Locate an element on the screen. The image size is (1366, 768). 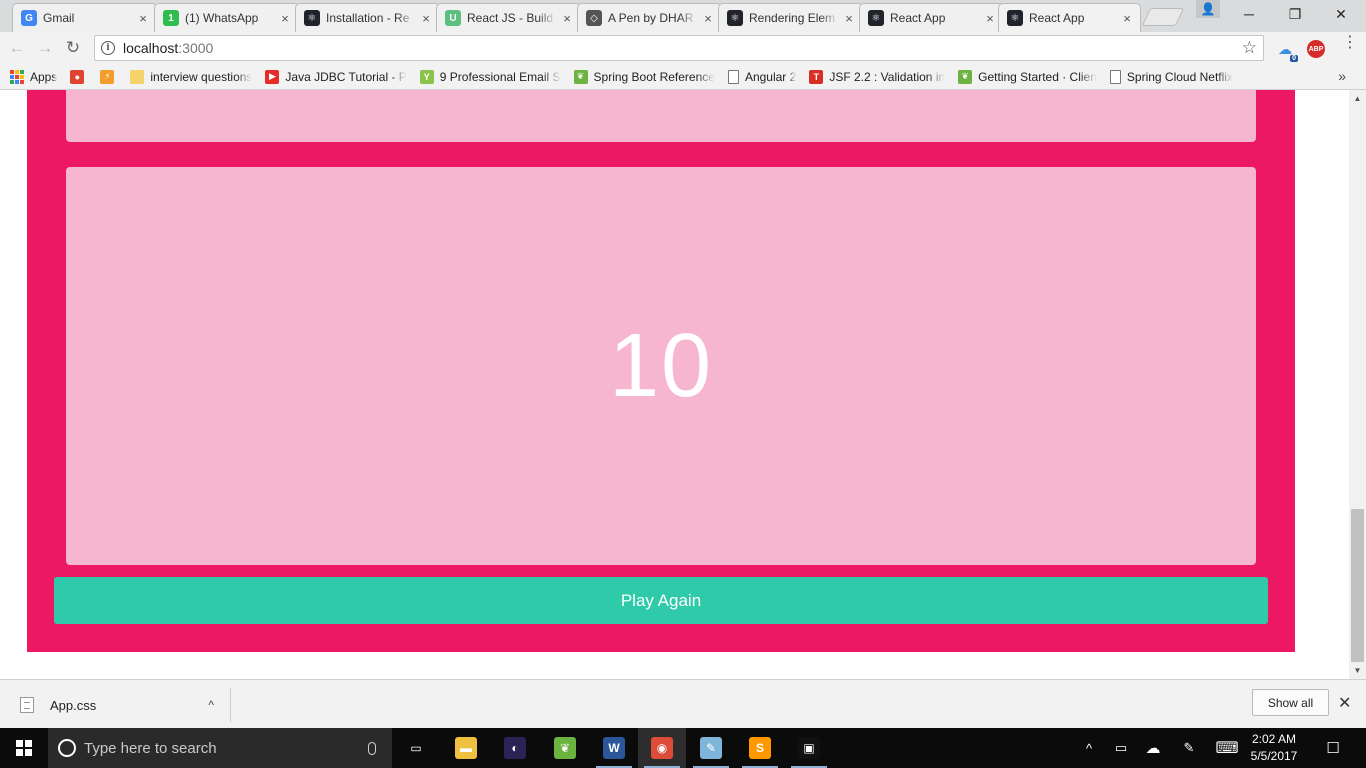
reload-button: ↻ is located at coordinates (73, 48).